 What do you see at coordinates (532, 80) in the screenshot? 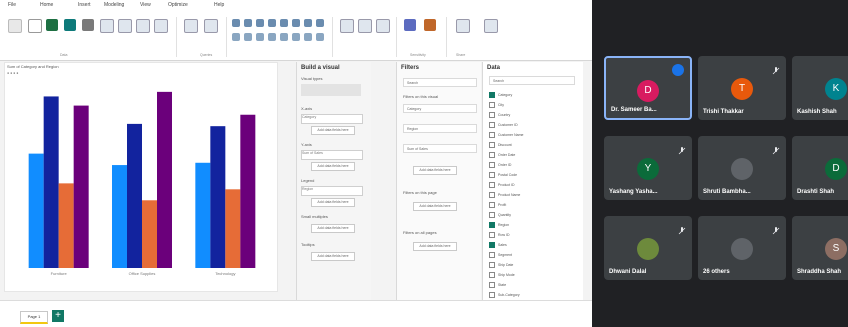
I see `data-search-input: Search` at bounding box center [532, 80].